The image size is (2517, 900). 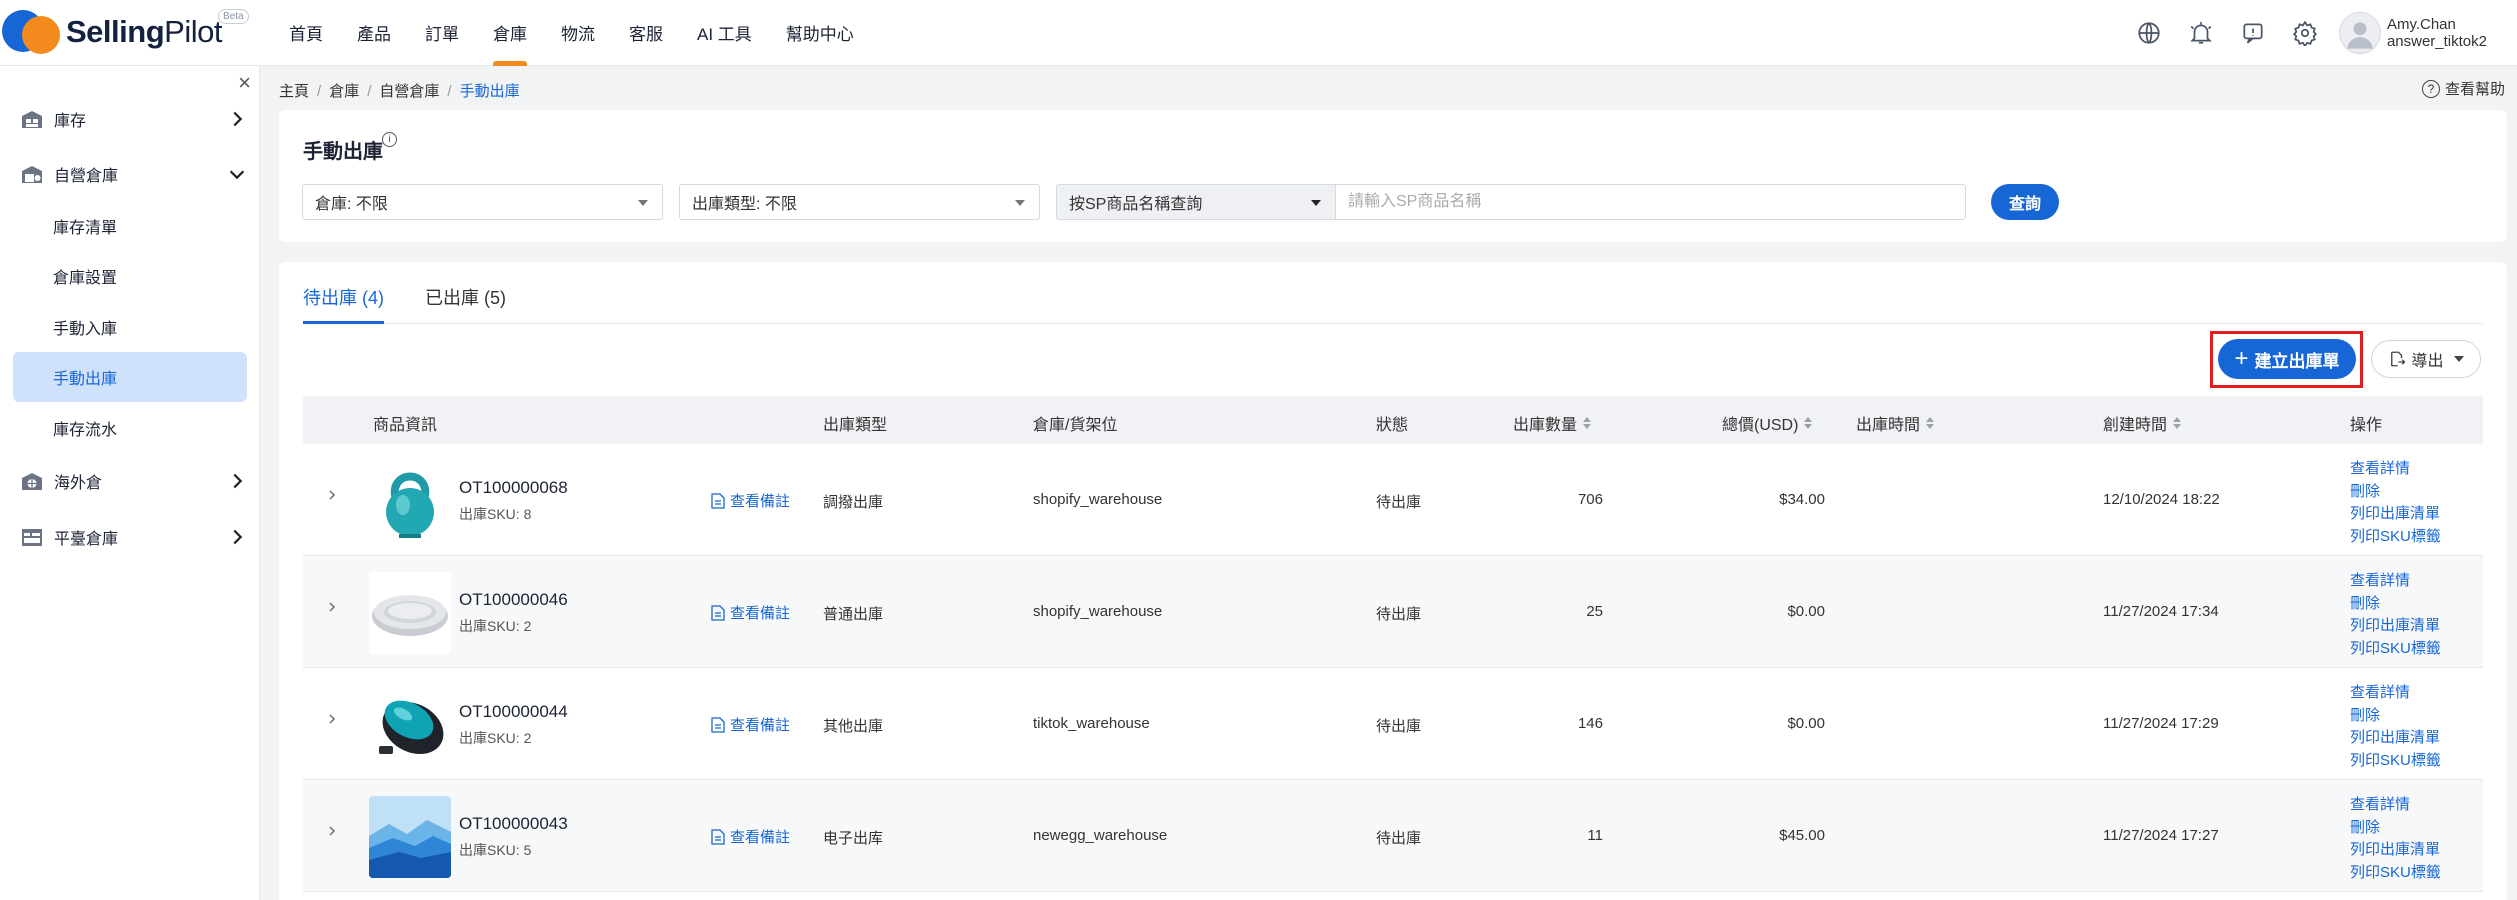 What do you see at coordinates (130, 428) in the screenshot?
I see `sidebar-item-inventory-flow: 庫存流水` at bounding box center [130, 428].